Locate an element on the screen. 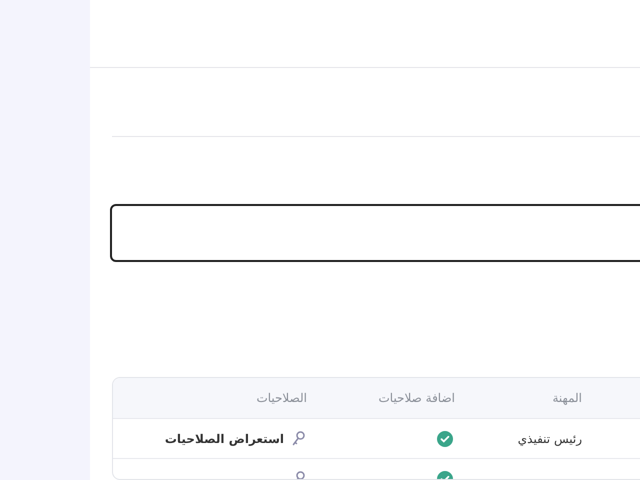  input-field is located at coordinates (375, 233).